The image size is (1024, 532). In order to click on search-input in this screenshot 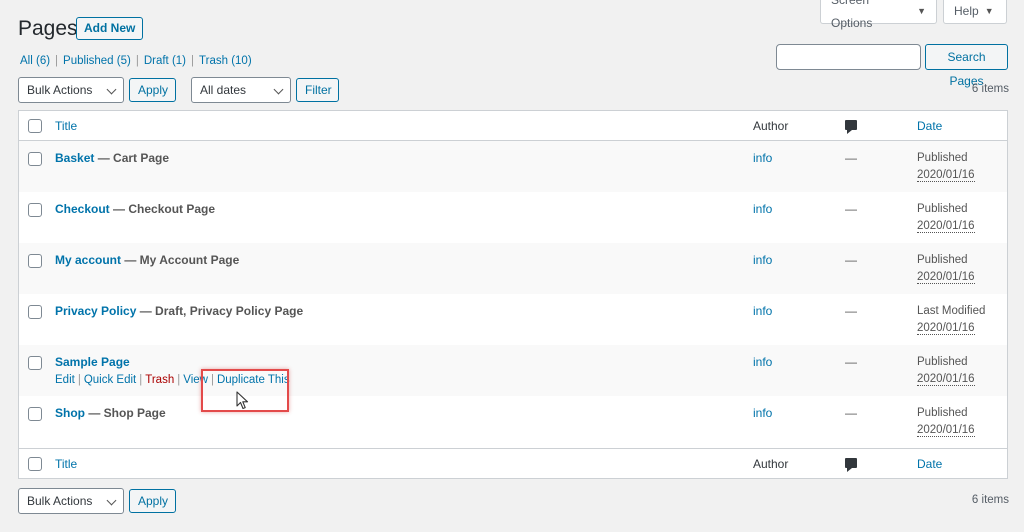, I will do `click(848, 57)`.